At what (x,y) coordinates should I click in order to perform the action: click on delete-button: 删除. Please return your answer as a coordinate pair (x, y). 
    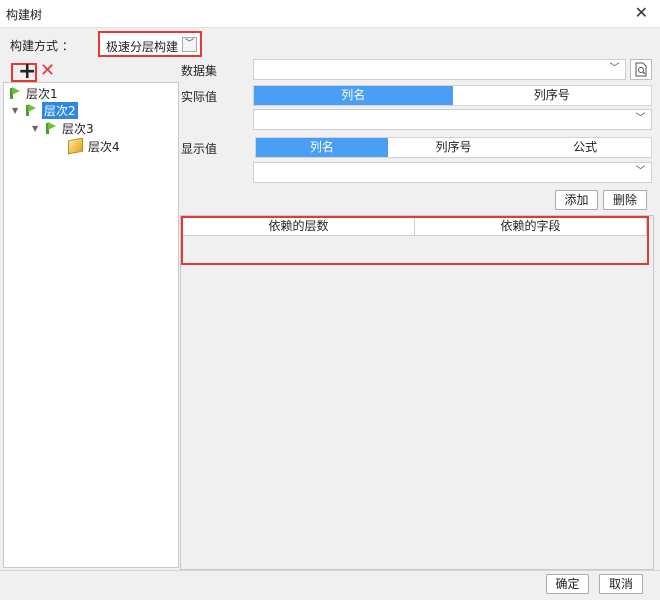
    Looking at the image, I should click on (625, 200).